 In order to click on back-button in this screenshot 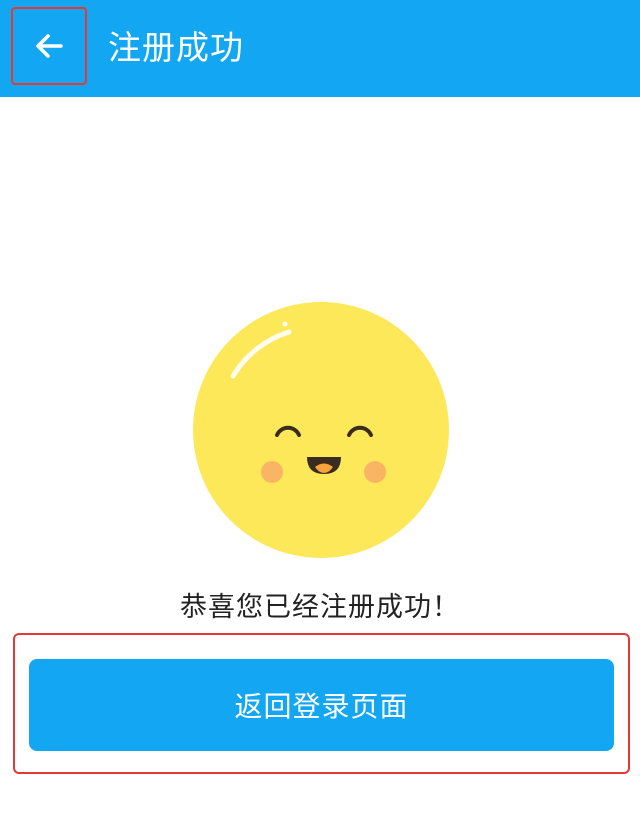, I will do `click(49, 46)`.